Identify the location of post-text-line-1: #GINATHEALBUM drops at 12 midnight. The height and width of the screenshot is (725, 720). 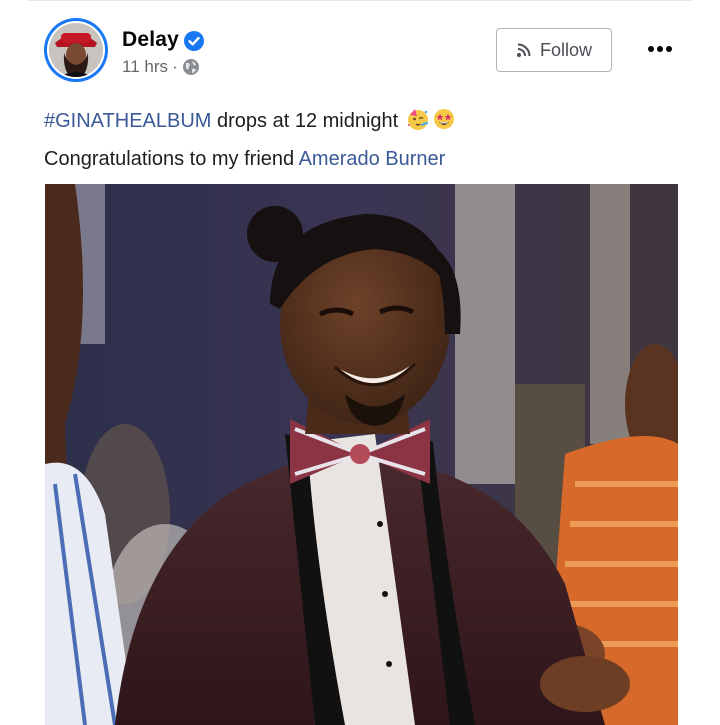
(364, 121).